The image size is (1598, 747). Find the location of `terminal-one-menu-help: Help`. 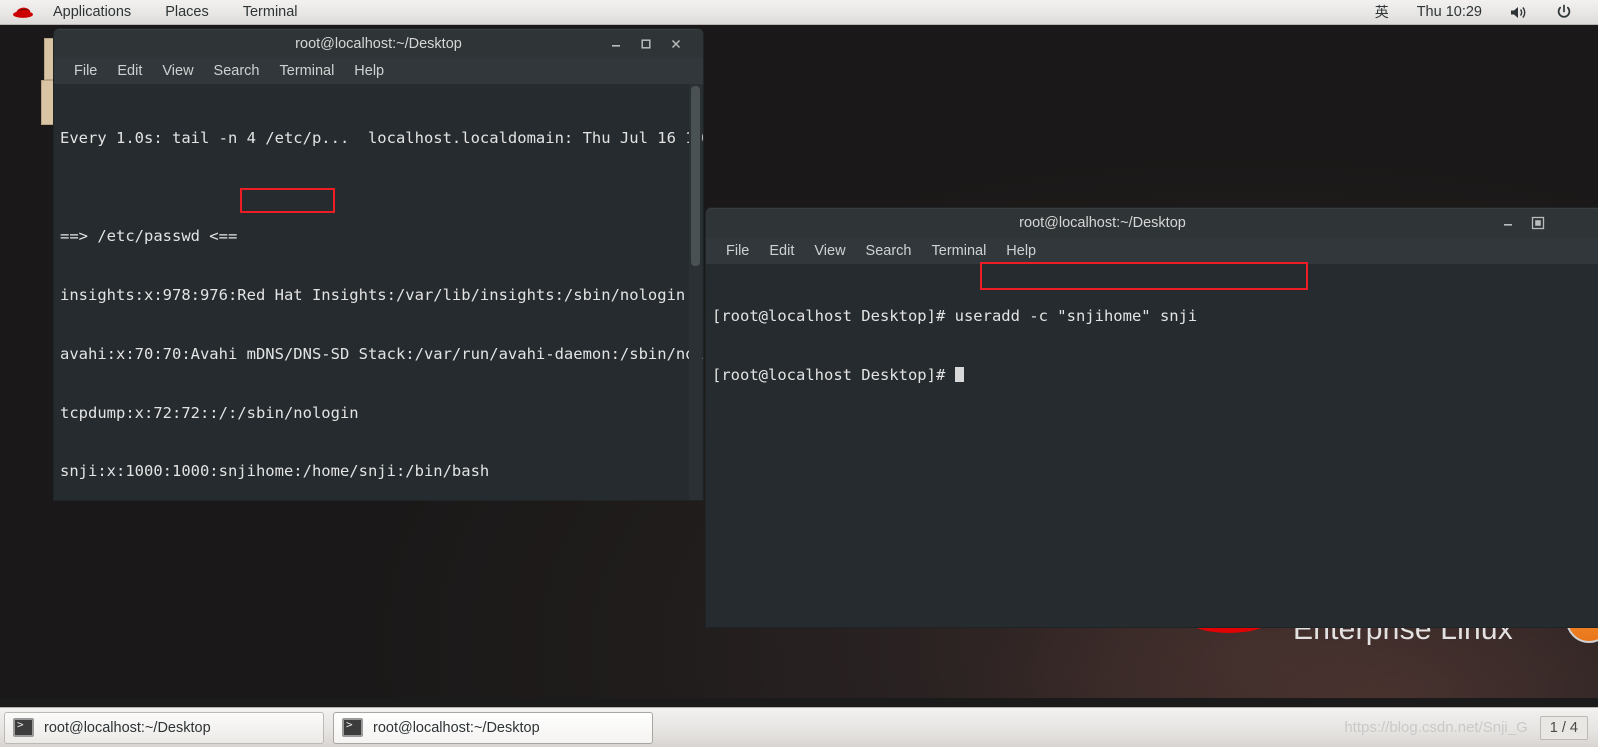

terminal-one-menu-help: Help is located at coordinates (369, 71).